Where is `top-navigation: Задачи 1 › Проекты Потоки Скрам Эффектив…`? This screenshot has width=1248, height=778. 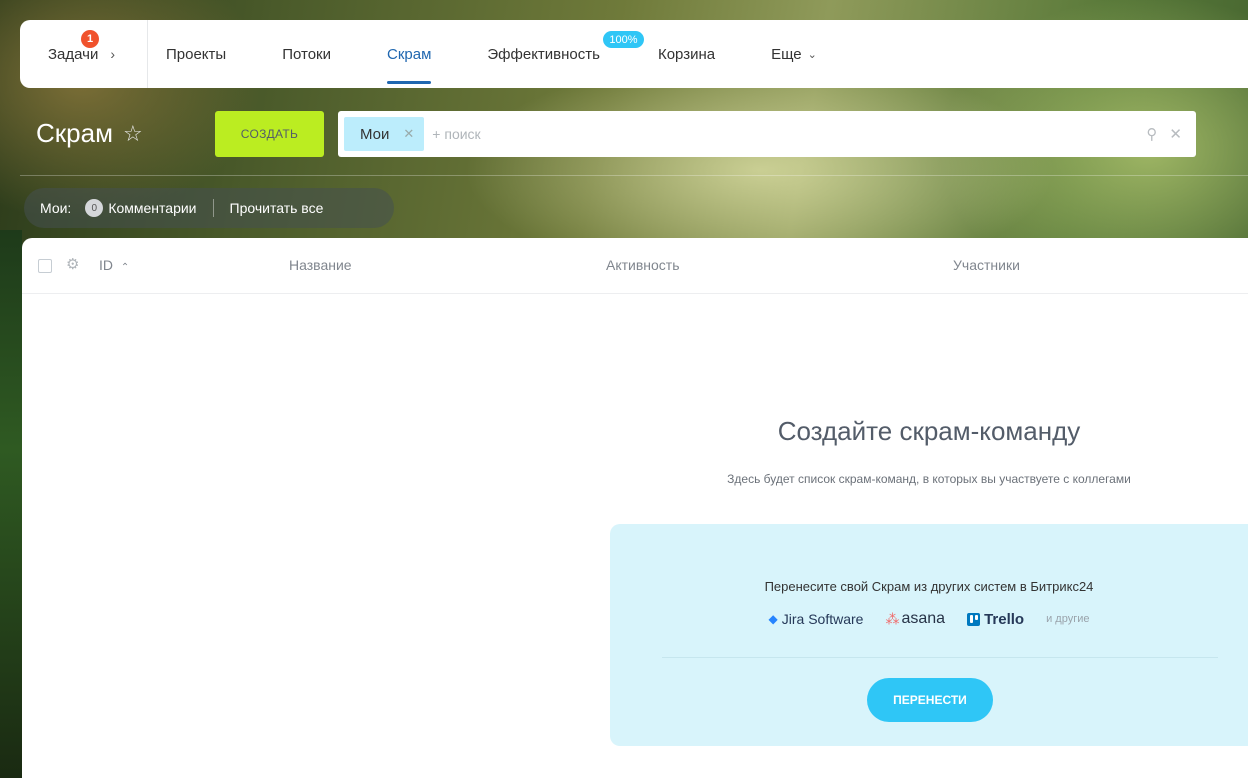
top-navigation: Задачи 1 › Проекты Потоки Скрам Эффектив… is located at coordinates (634, 54).